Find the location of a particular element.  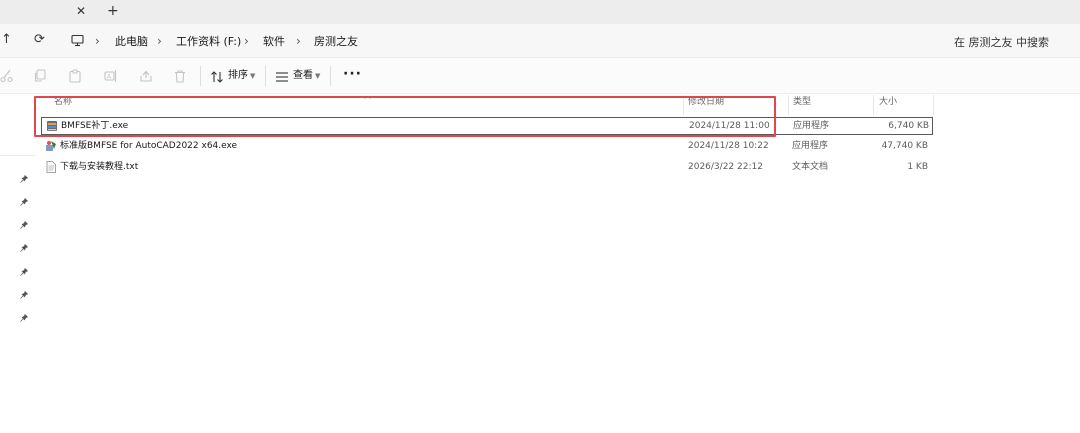

file-size: 47,740 KB is located at coordinates (904, 146).